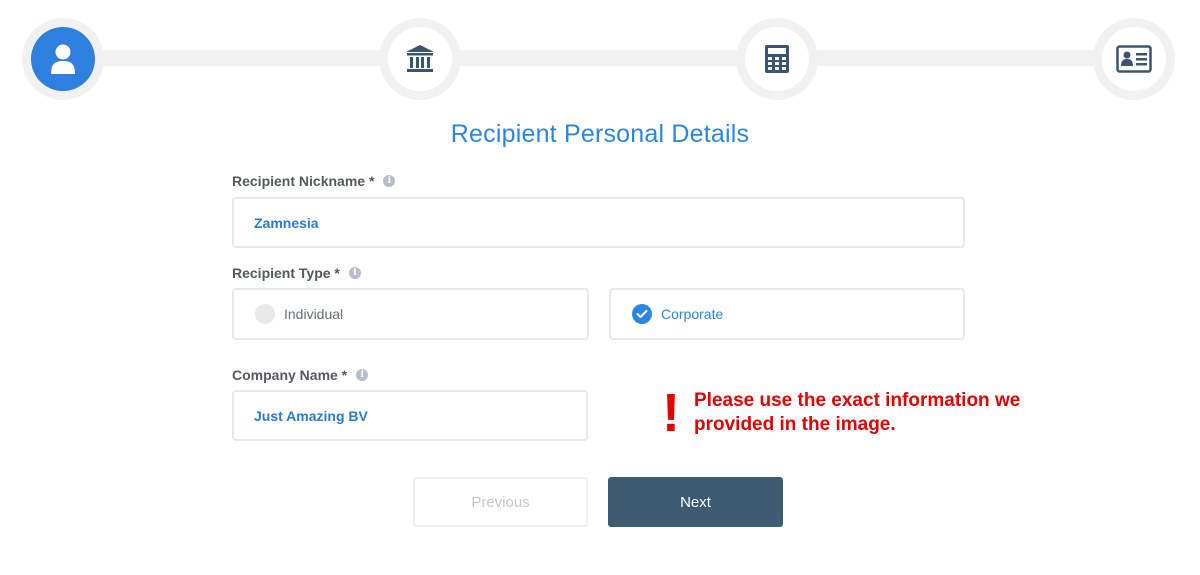  Describe the element at coordinates (642, 314) in the screenshot. I see `radio-checked-icon` at that location.